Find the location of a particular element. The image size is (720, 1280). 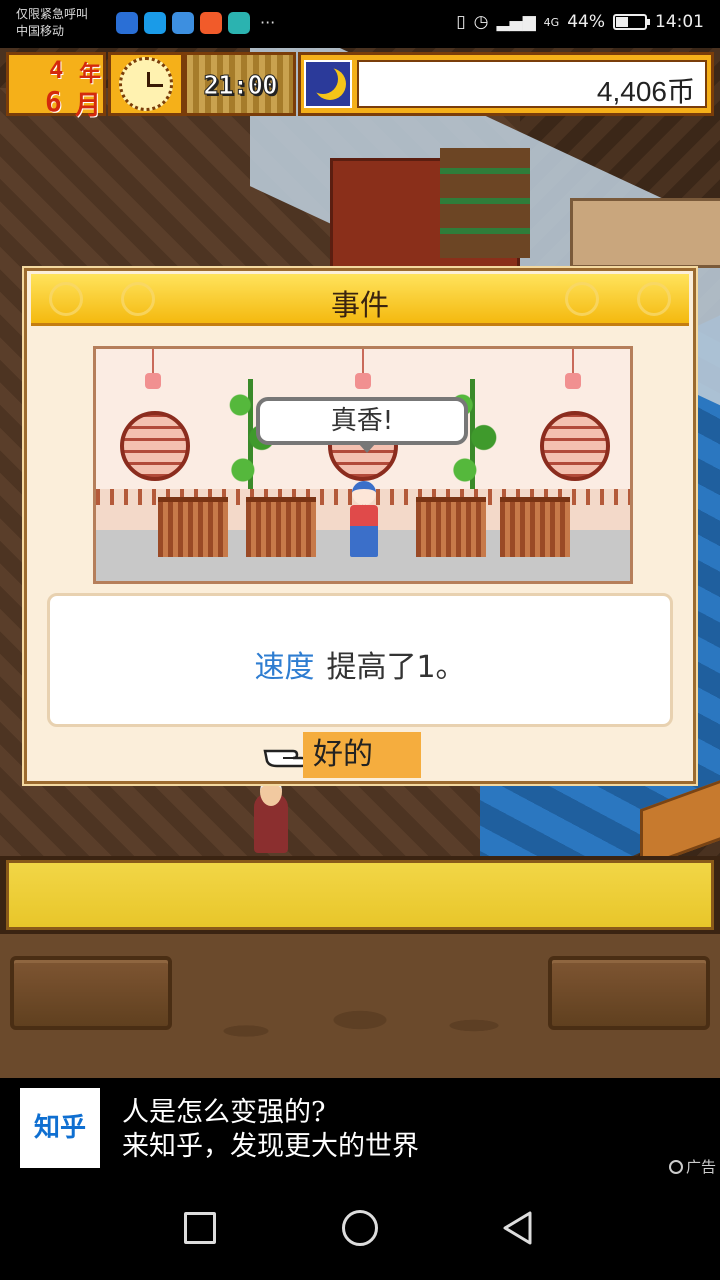

emergency-text: 仅限紧急呼叫 is located at coordinates (52, 14).